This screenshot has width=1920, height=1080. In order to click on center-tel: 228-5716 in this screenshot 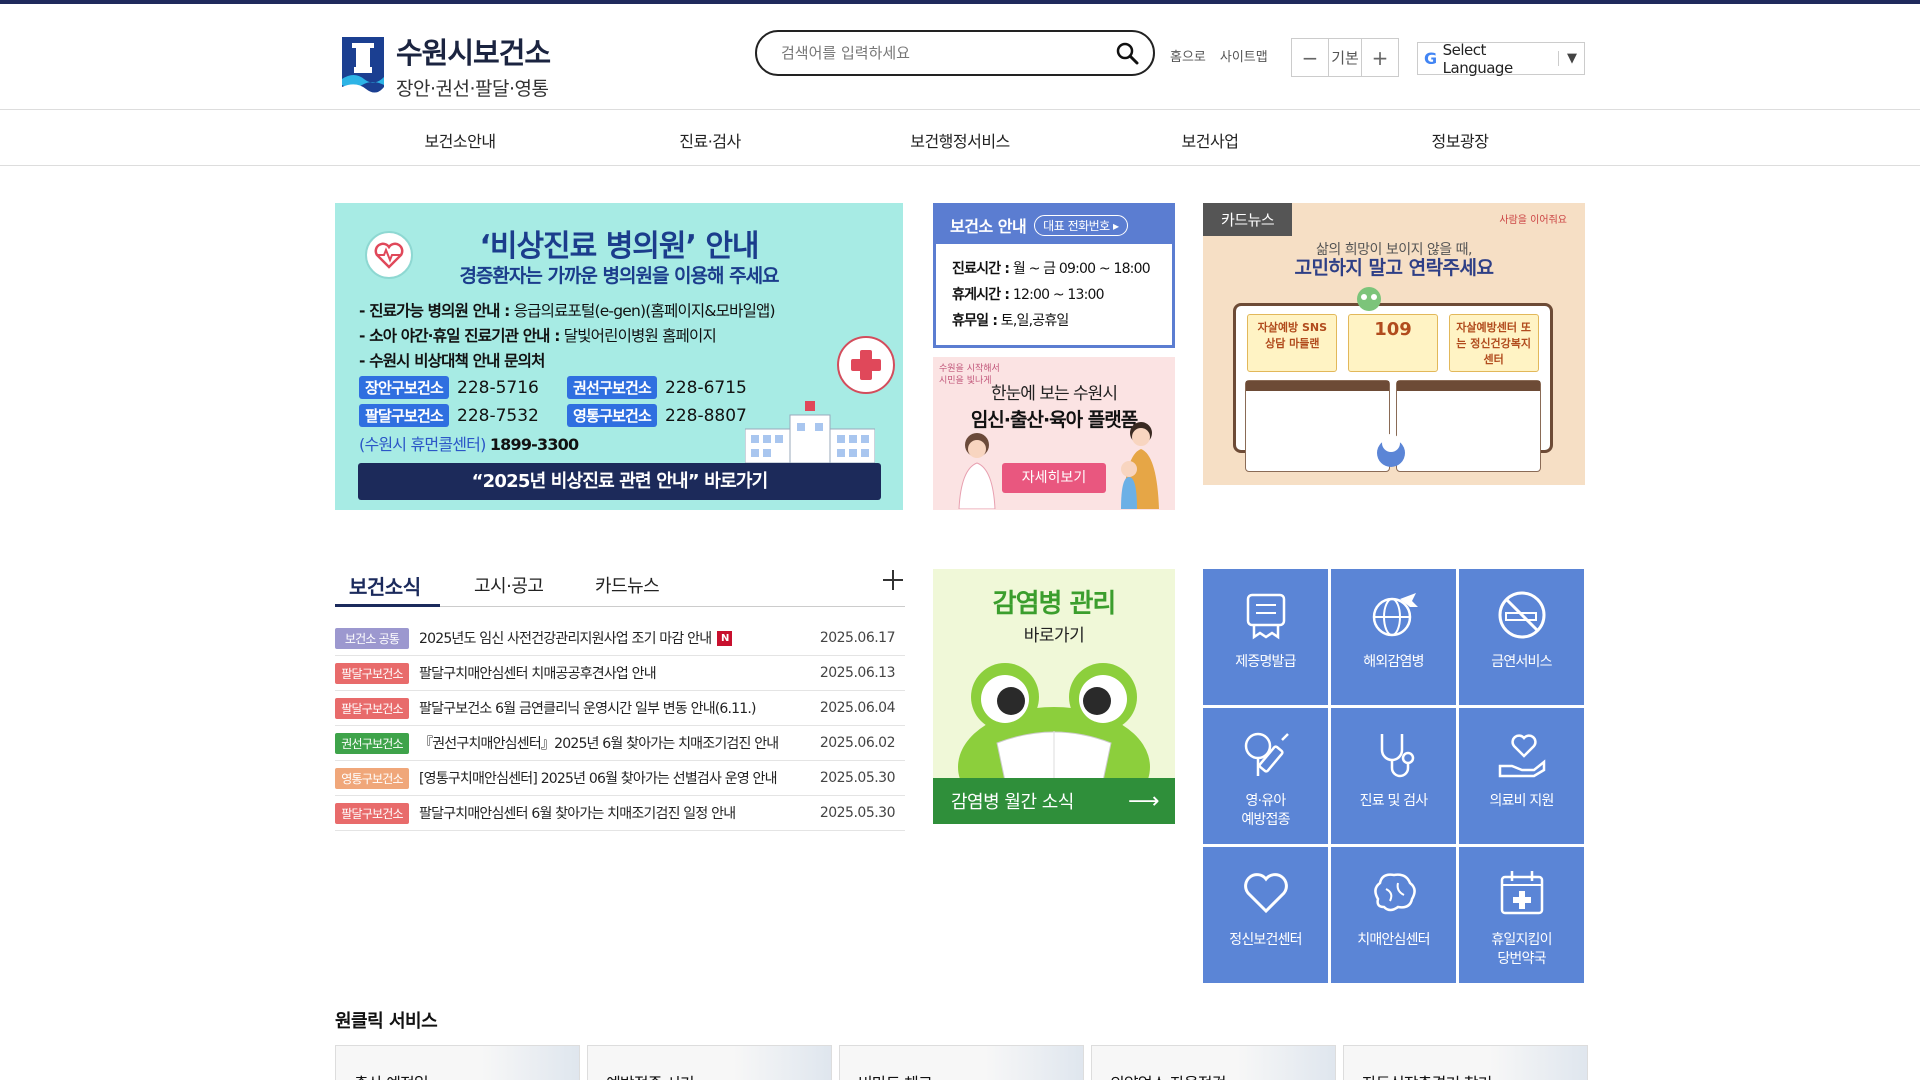, I will do `click(498, 387)`.